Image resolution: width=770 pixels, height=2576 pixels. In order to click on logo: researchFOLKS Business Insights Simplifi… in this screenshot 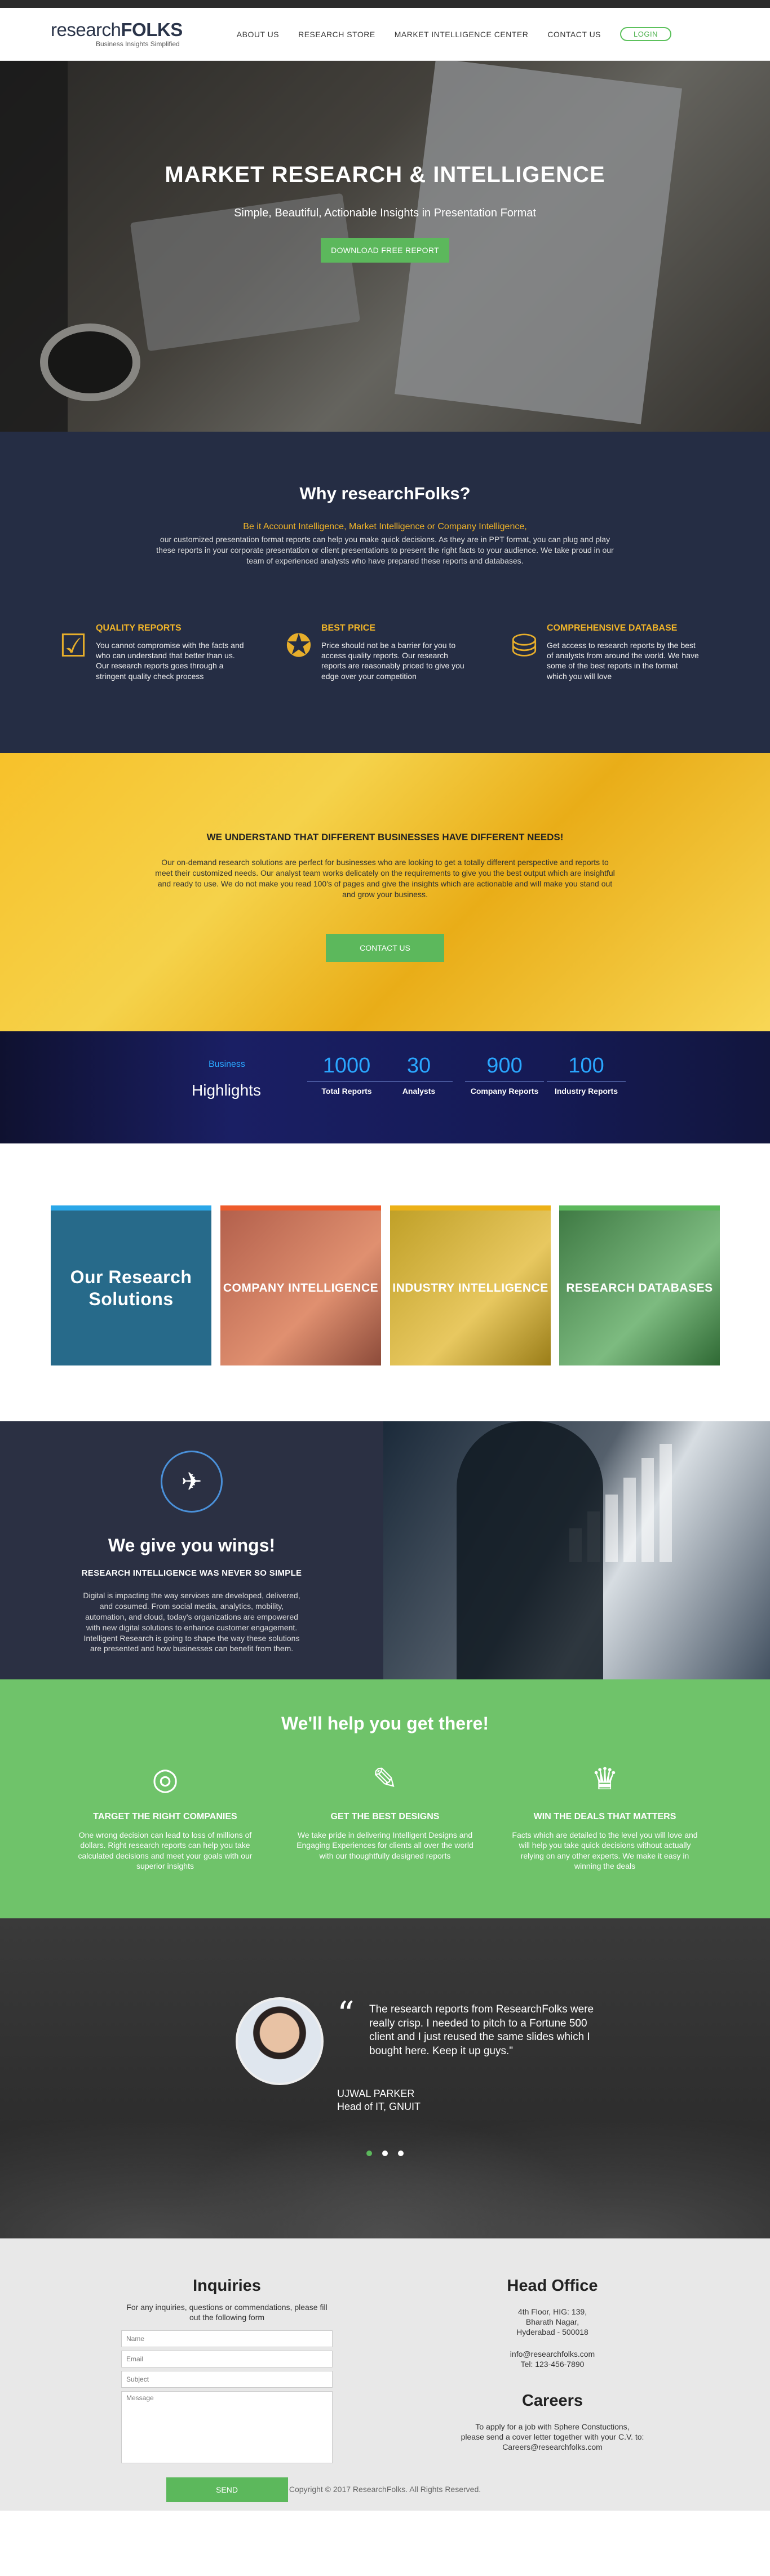, I will do `click(117, 34)`.